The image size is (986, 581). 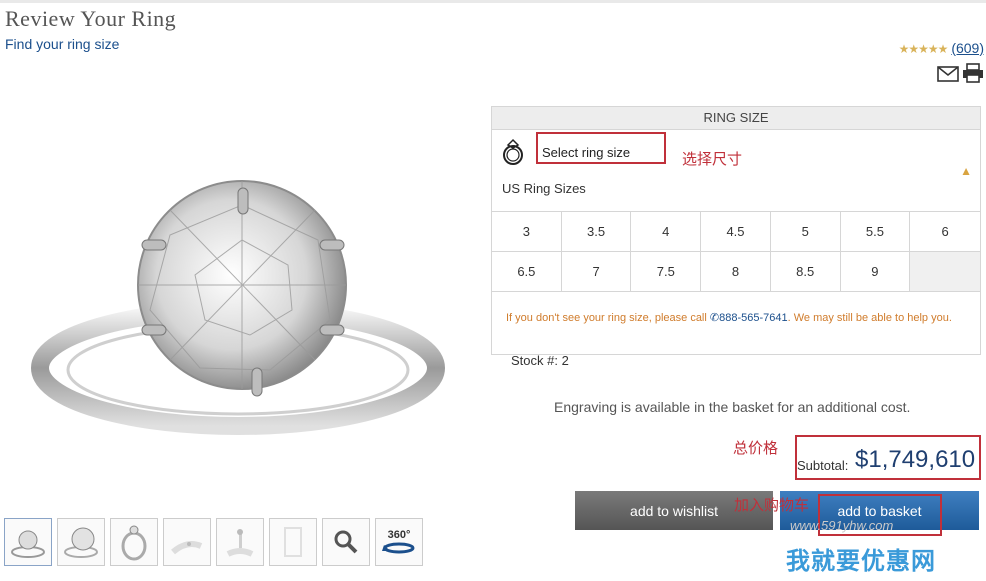 I want to click on rotate-360-thumbnail: 360°, so click(x=399, y=542).